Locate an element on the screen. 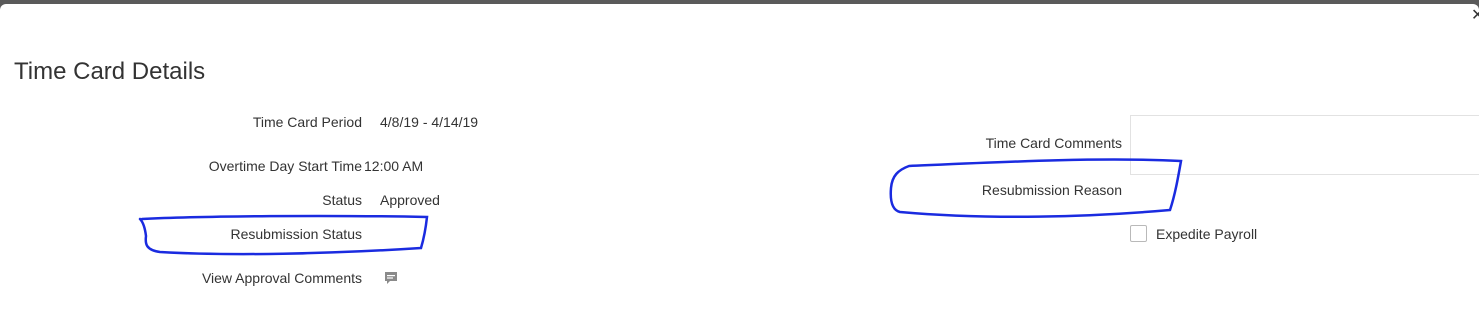 The width and height of the screenshot is (1479, 321). time-card-period-label: Time Card Period is located at coordinates (307, 122).